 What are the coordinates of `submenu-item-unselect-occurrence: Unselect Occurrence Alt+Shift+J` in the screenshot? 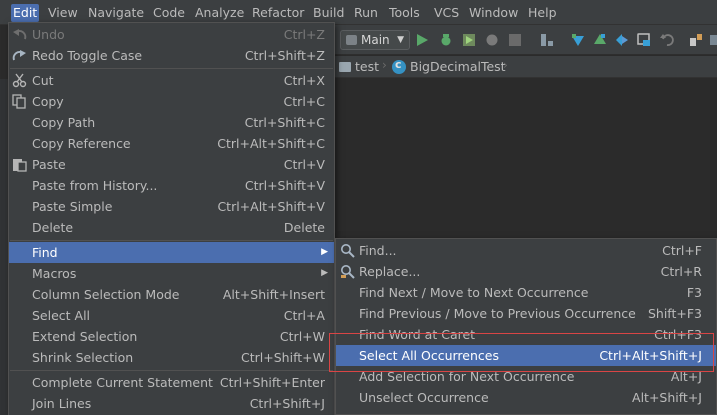 It's located at (526, 397).